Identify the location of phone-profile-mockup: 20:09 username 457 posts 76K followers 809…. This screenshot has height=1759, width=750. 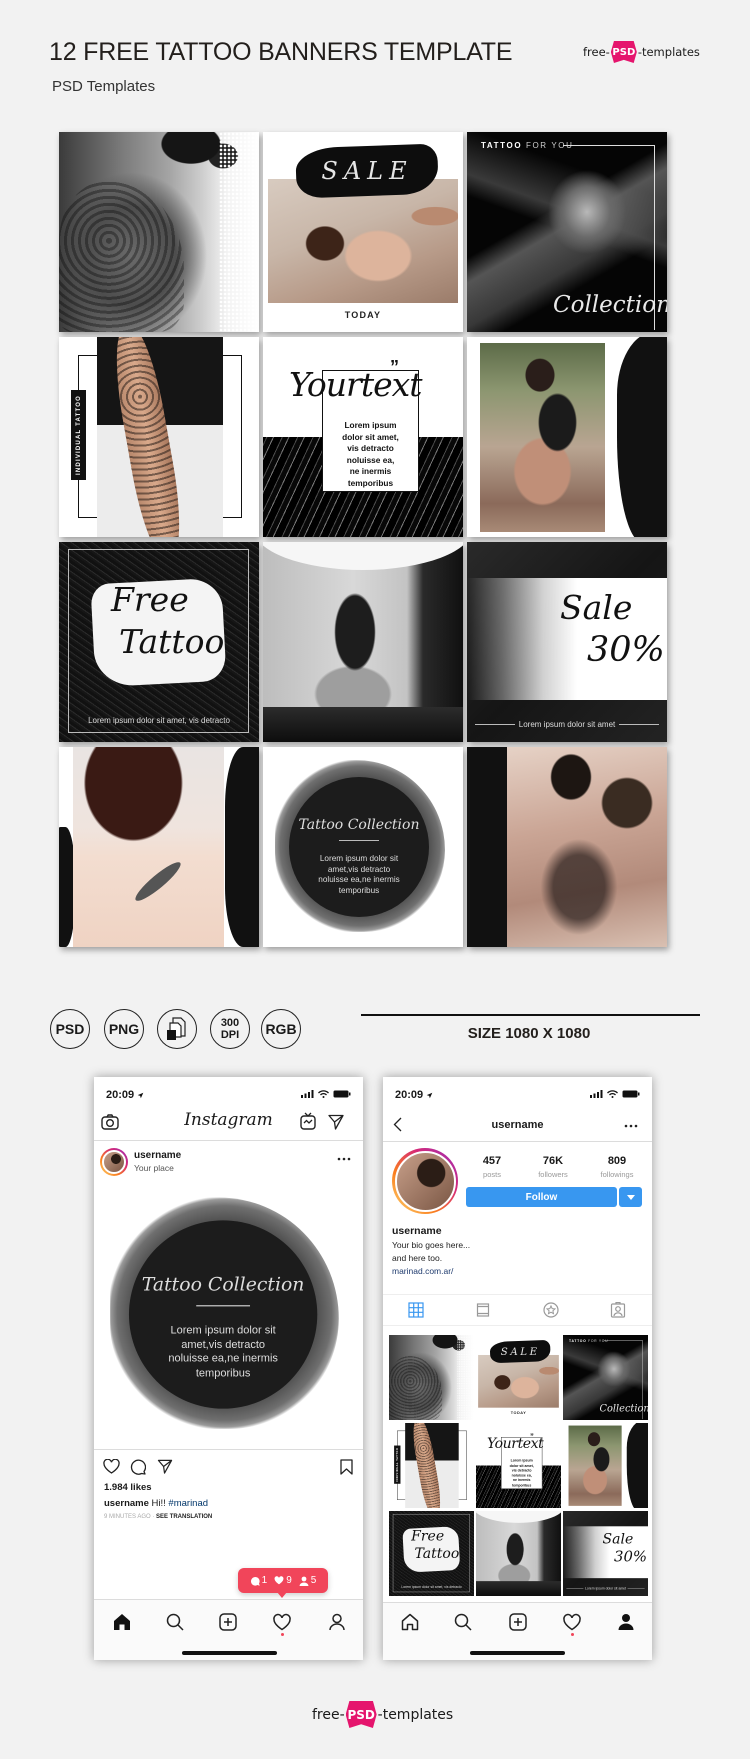
(517, 1368).